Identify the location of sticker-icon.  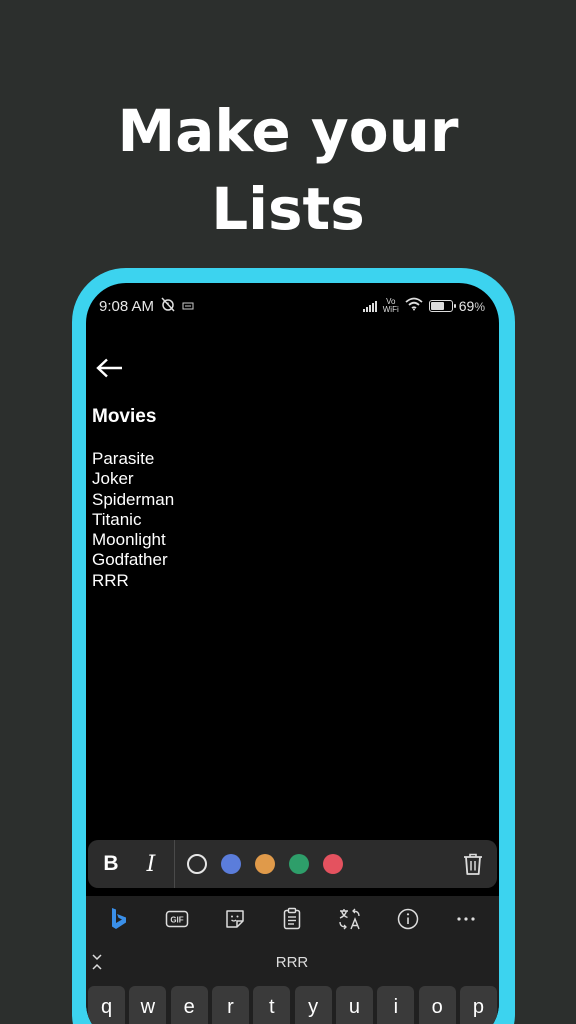
(234, 919).